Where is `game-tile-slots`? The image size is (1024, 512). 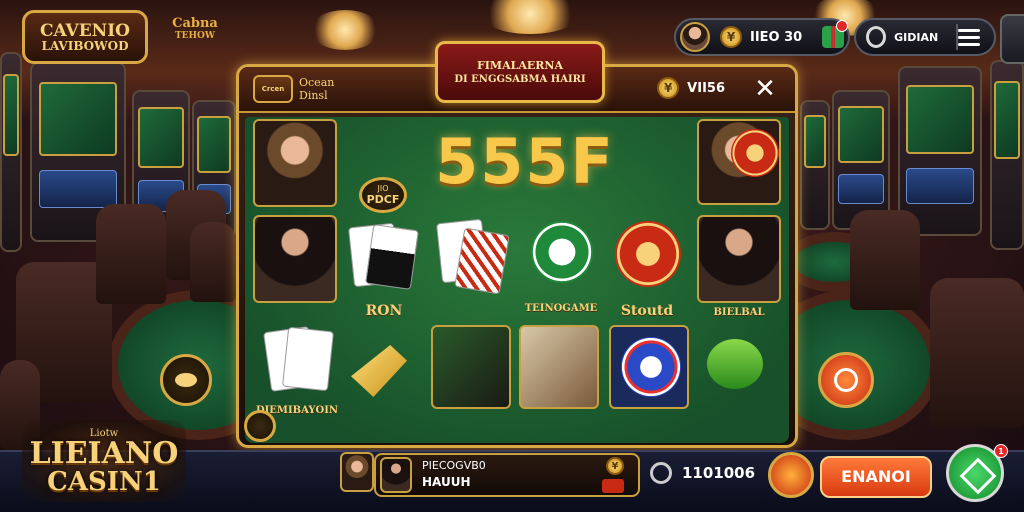
game-tile-slots is located at coordinates (647, 257).